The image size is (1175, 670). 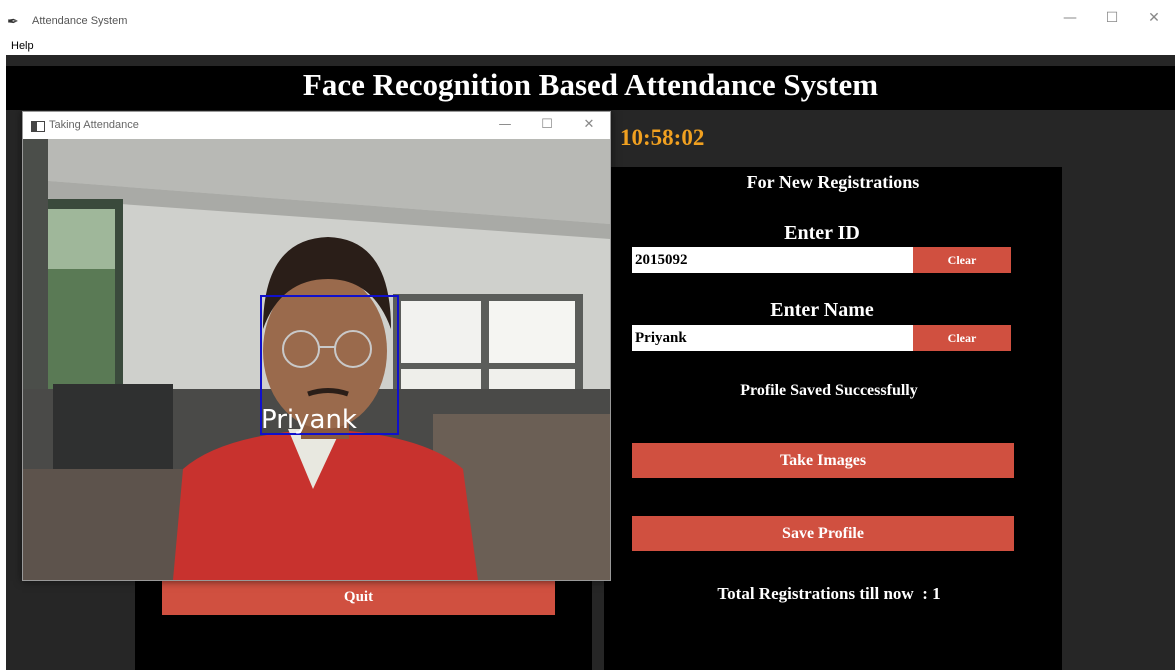 What do you see at coordinates (587, 46) in the screenshot?
I see `menu-bar: Help` at bounding box center [587, 46].